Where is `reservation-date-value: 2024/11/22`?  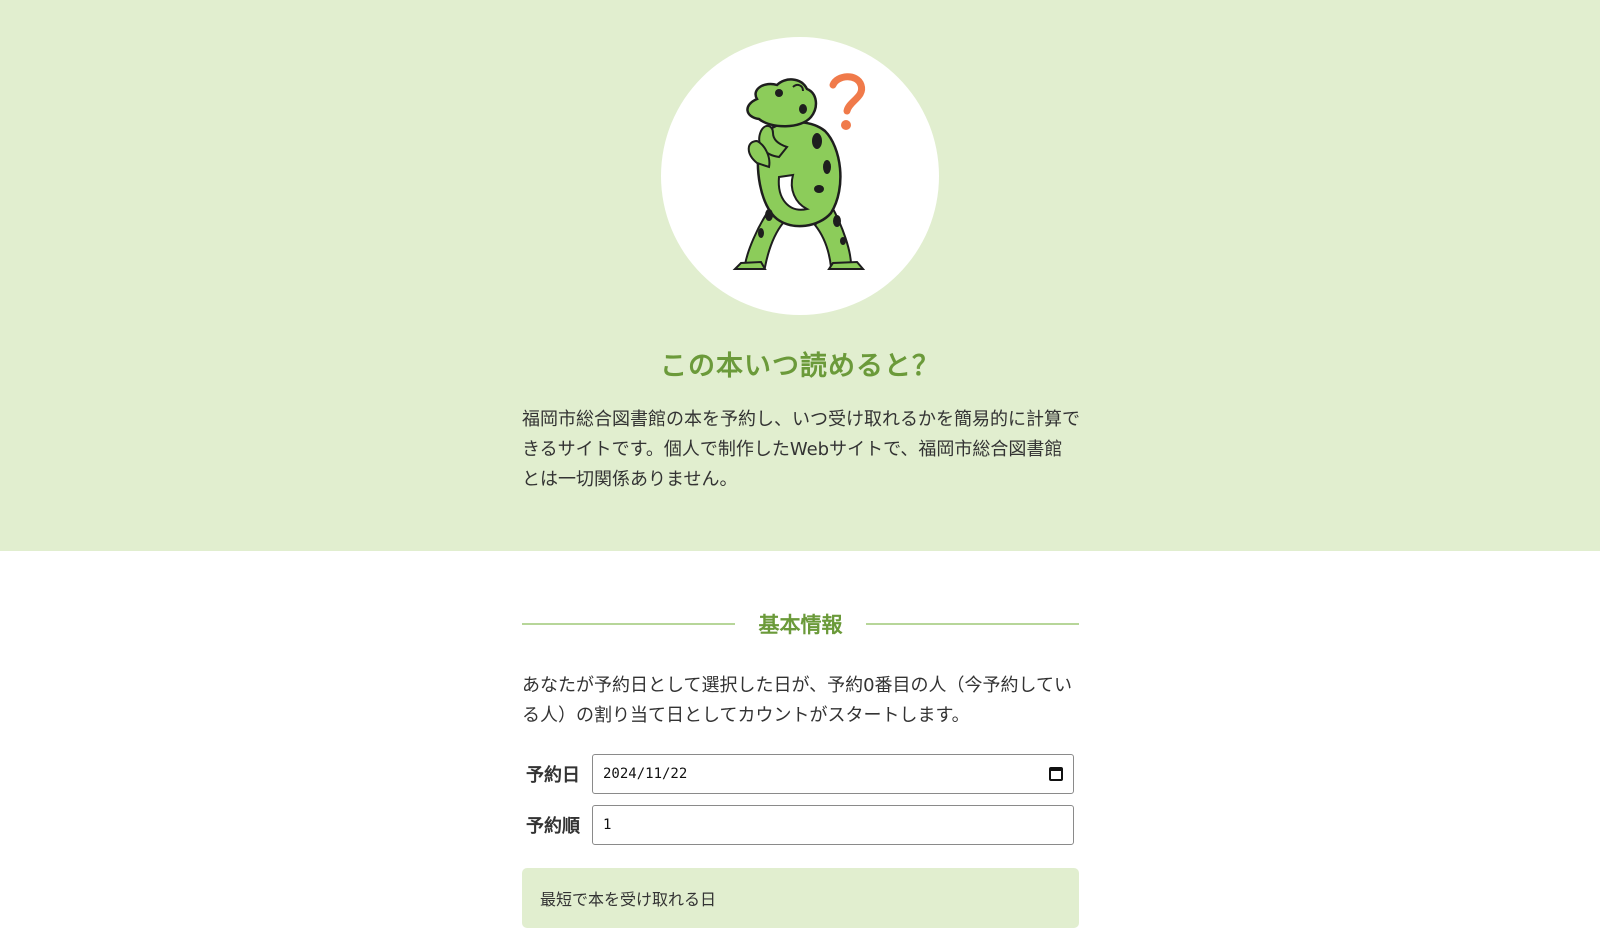 reservation-date-value: 2024/11/22 is located at coordinates (645, 774).